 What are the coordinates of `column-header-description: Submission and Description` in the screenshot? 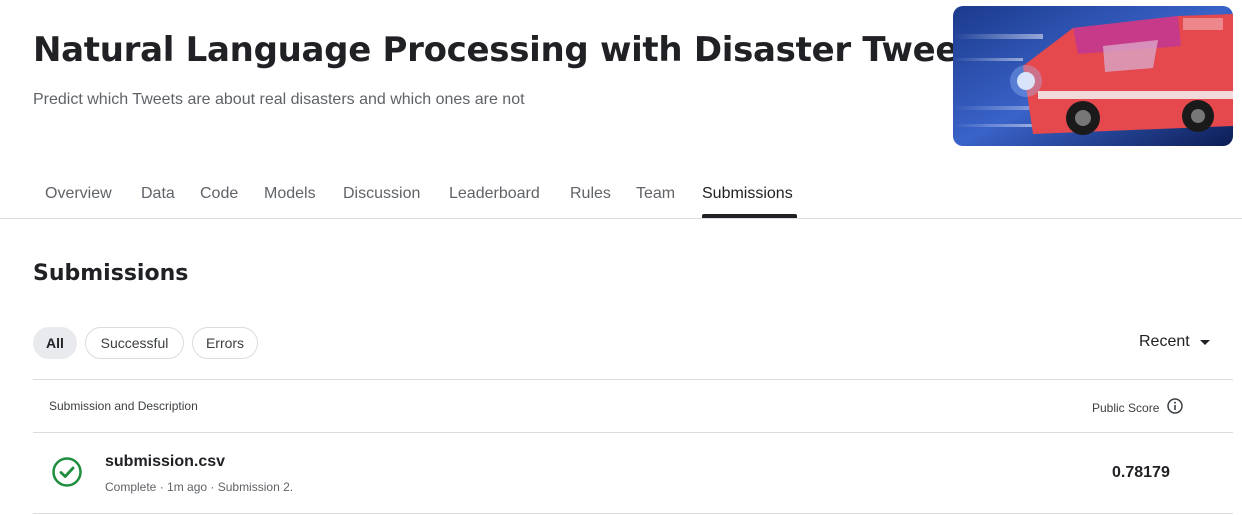 It's located at (123, 406).